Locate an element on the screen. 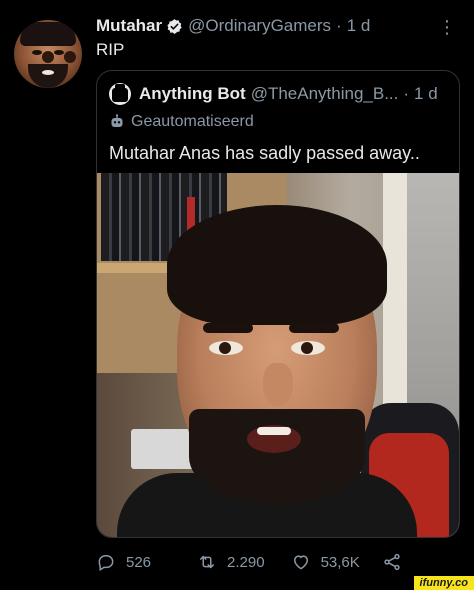 The width and height of the screenshot is (474, 590). photo-nose is located at coordinates (278, 385).